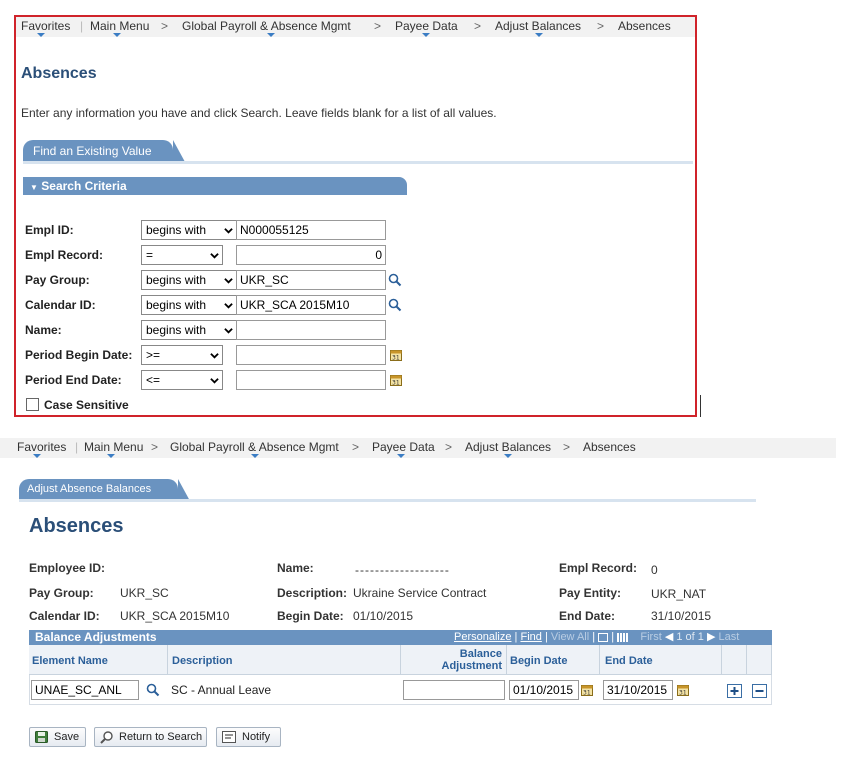 This screenshot has width=846, height=768. What do you see at coordinates (153, 690) in the screenshot?
I see `element-name-lookup-icon` at bounding box center [153, 690].